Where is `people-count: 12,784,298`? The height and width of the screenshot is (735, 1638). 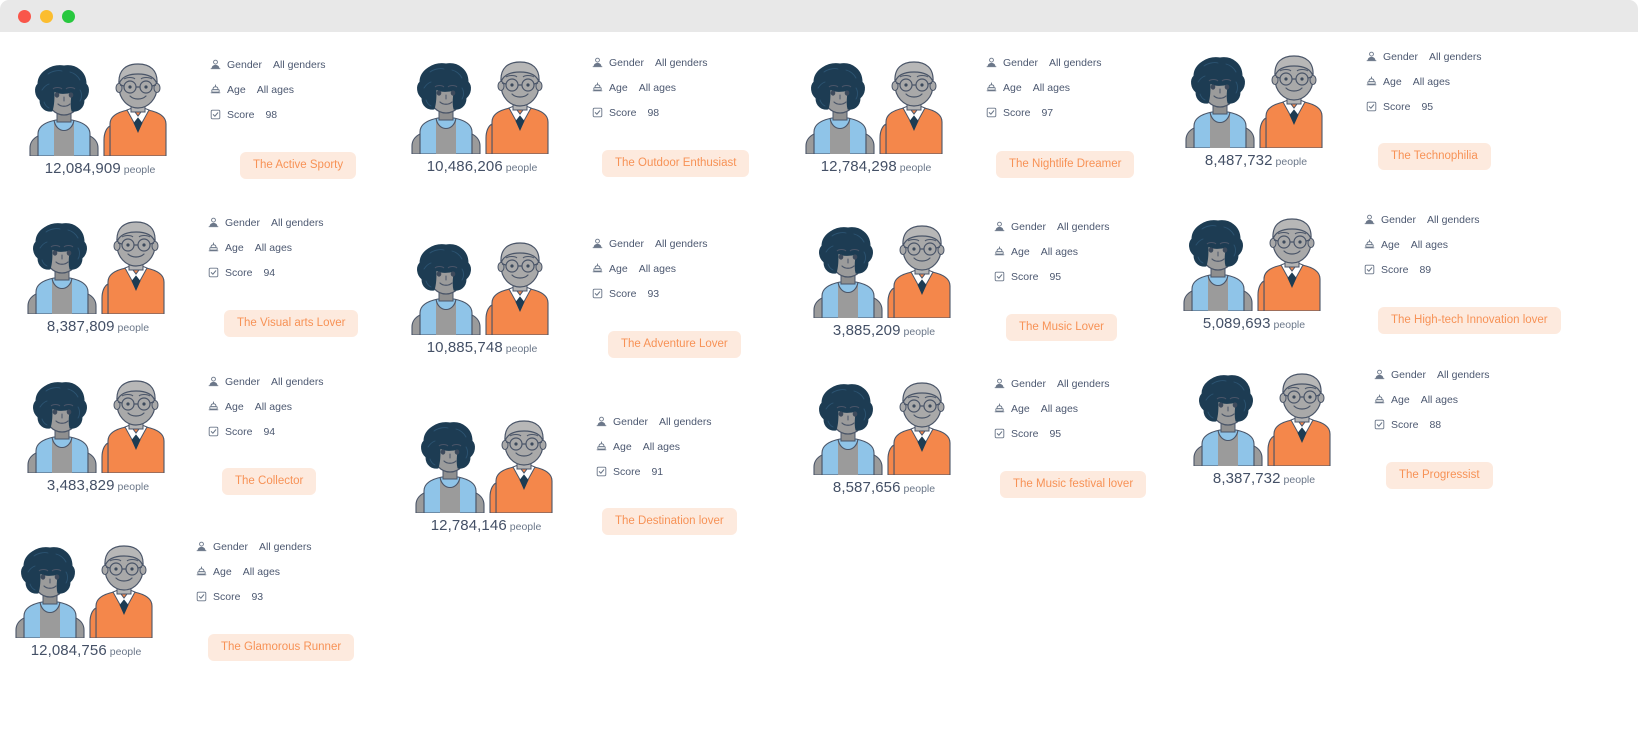 people-count: 12,784,298 is located at coordinates (858, 166).